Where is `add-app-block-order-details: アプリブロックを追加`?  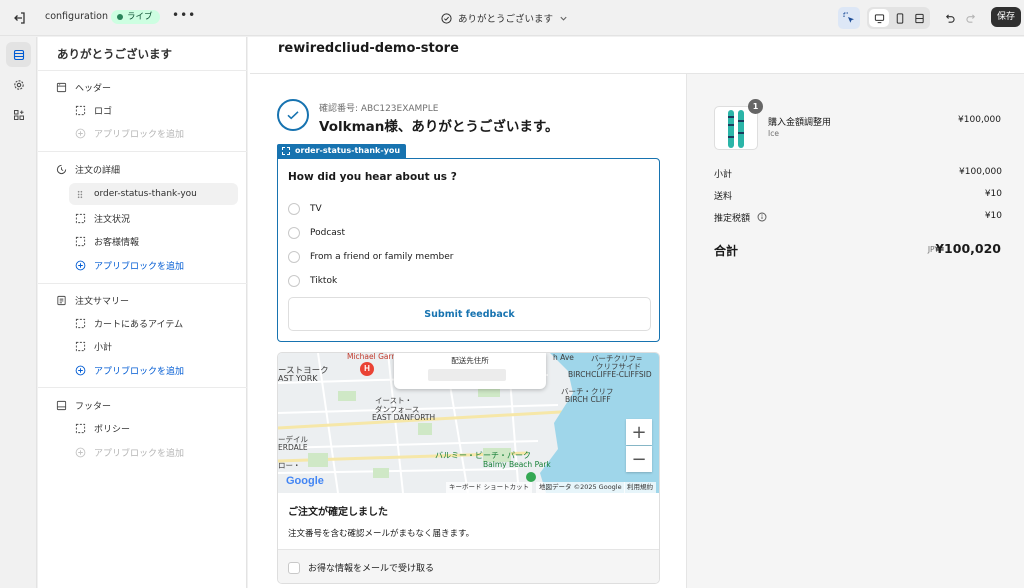
add-app-block-order-details: アプリブロックを追加 is located at coordinates (129, 265).